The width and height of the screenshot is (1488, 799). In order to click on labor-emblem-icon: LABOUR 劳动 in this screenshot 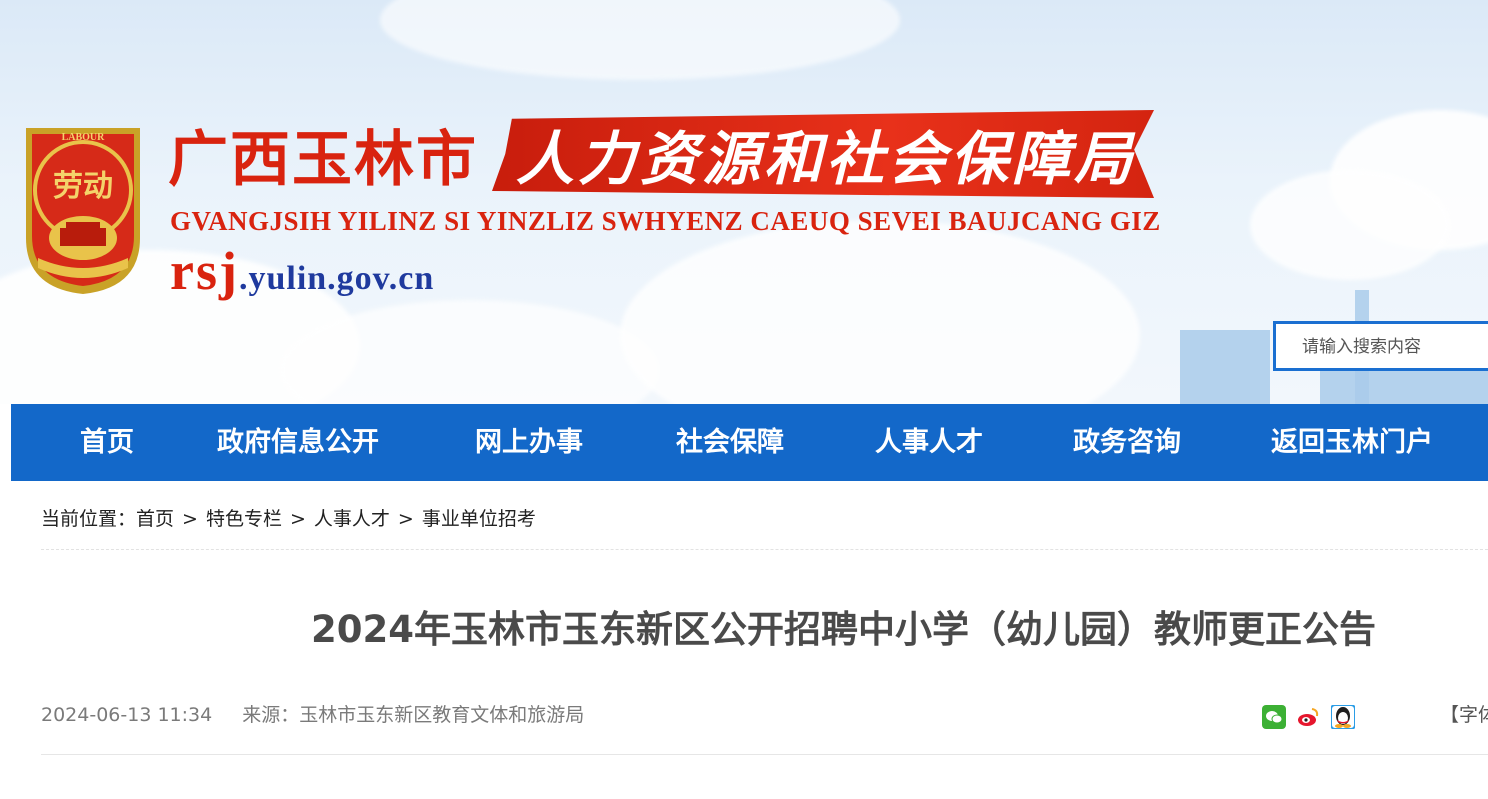, I will do `click(83, 207)`.